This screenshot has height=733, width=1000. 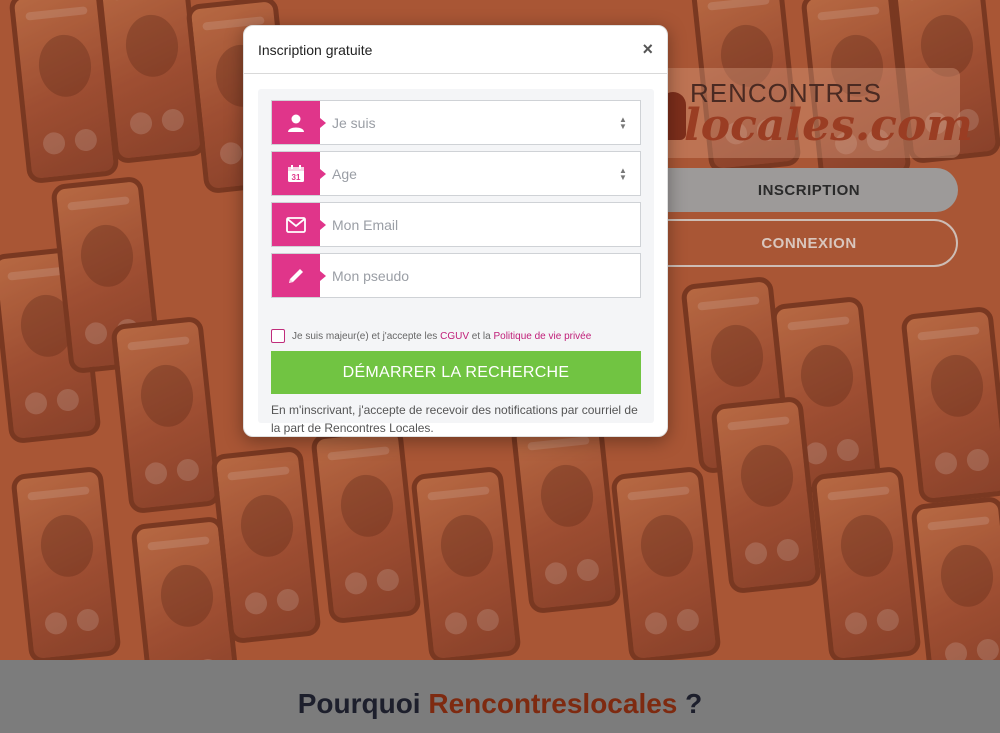 I want to click on pseudo-field: Mon pseudo, so click(x=456, y=275).